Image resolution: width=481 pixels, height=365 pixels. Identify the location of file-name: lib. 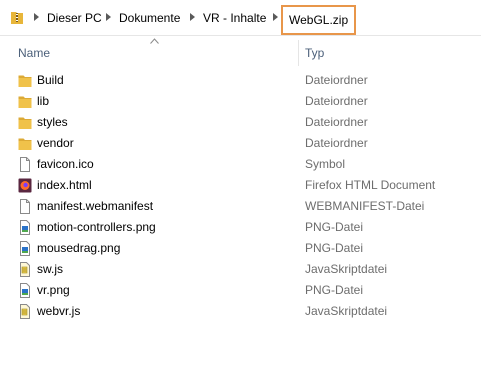
(43, 101).